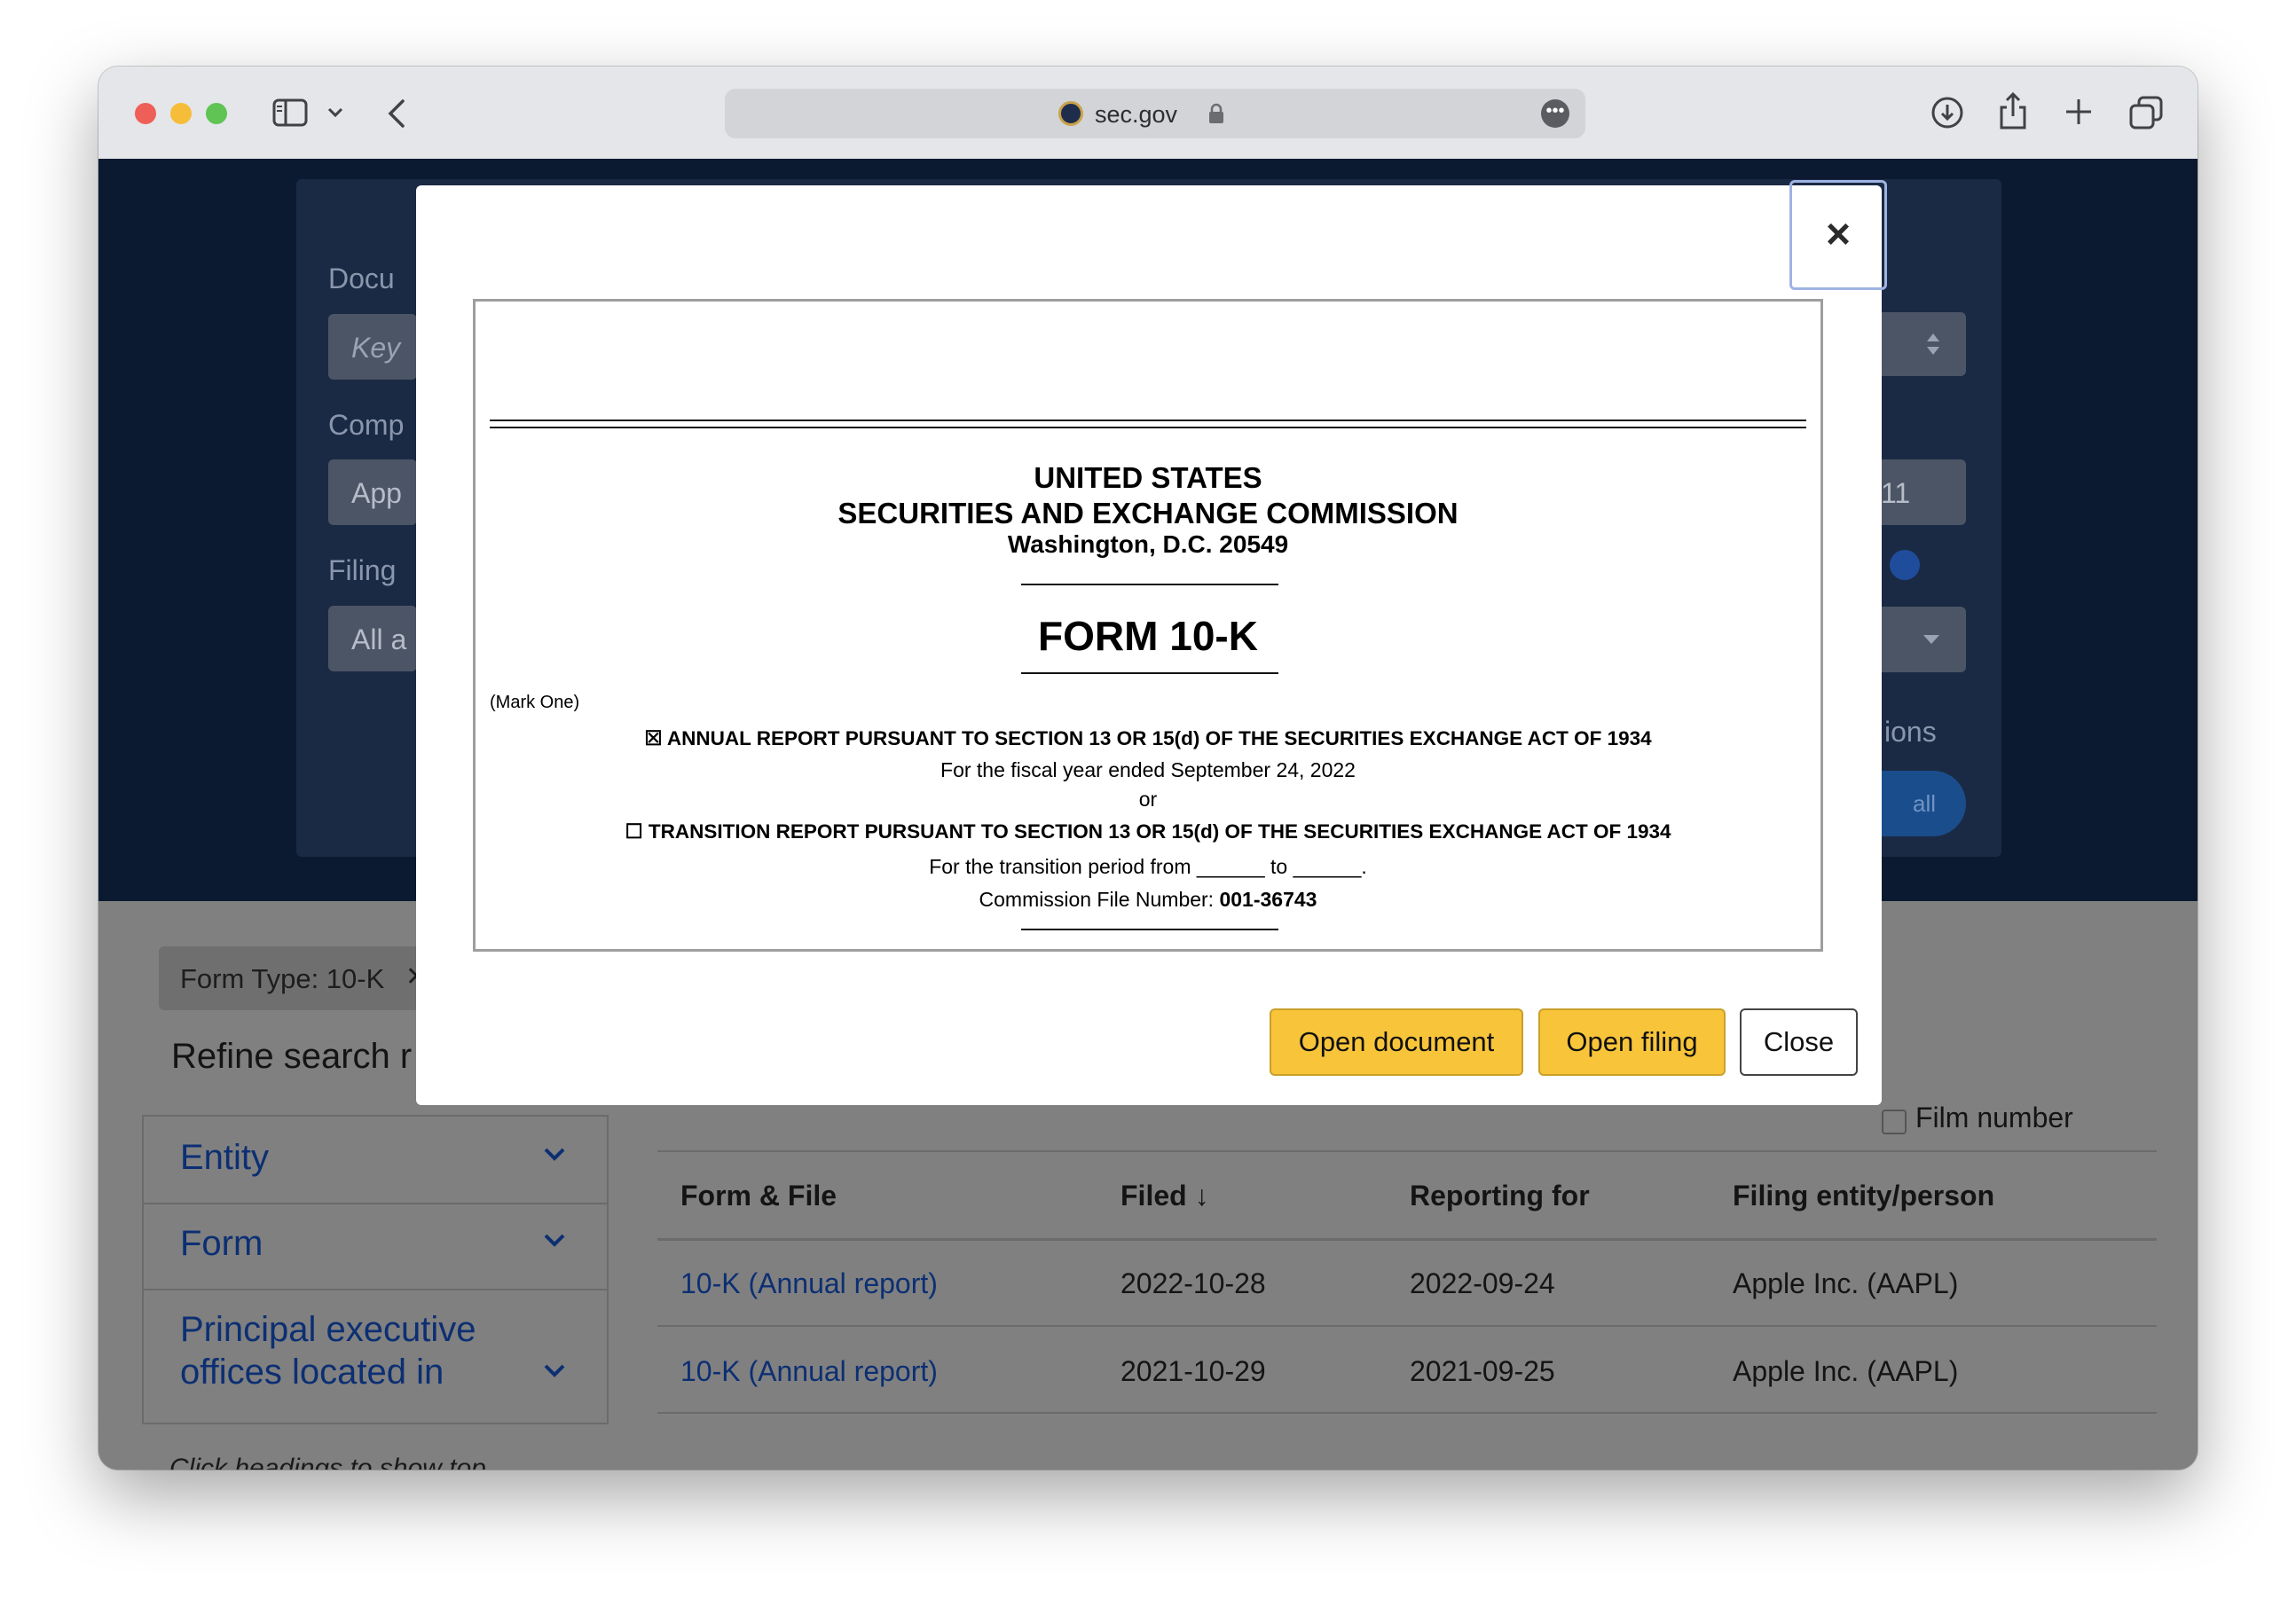  Describe the element at coordinates (362, 570) in the screenshot. I see `filing-label: Filing` at that location.